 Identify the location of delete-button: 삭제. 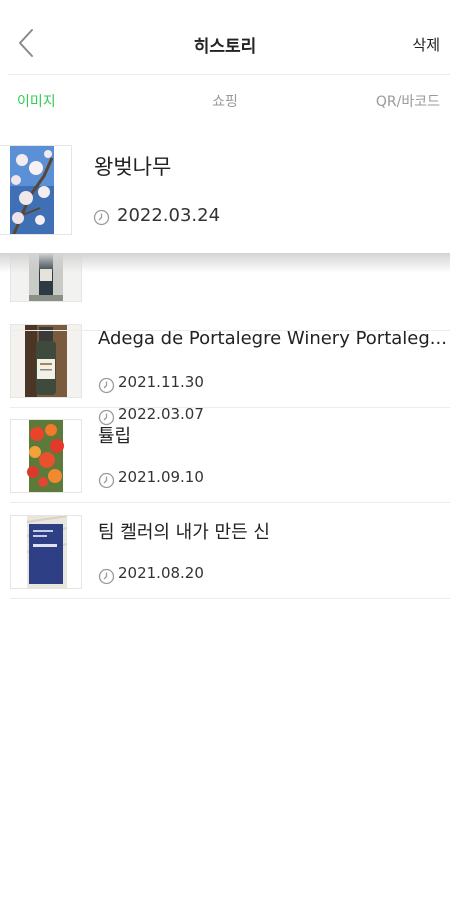
(426, 44).